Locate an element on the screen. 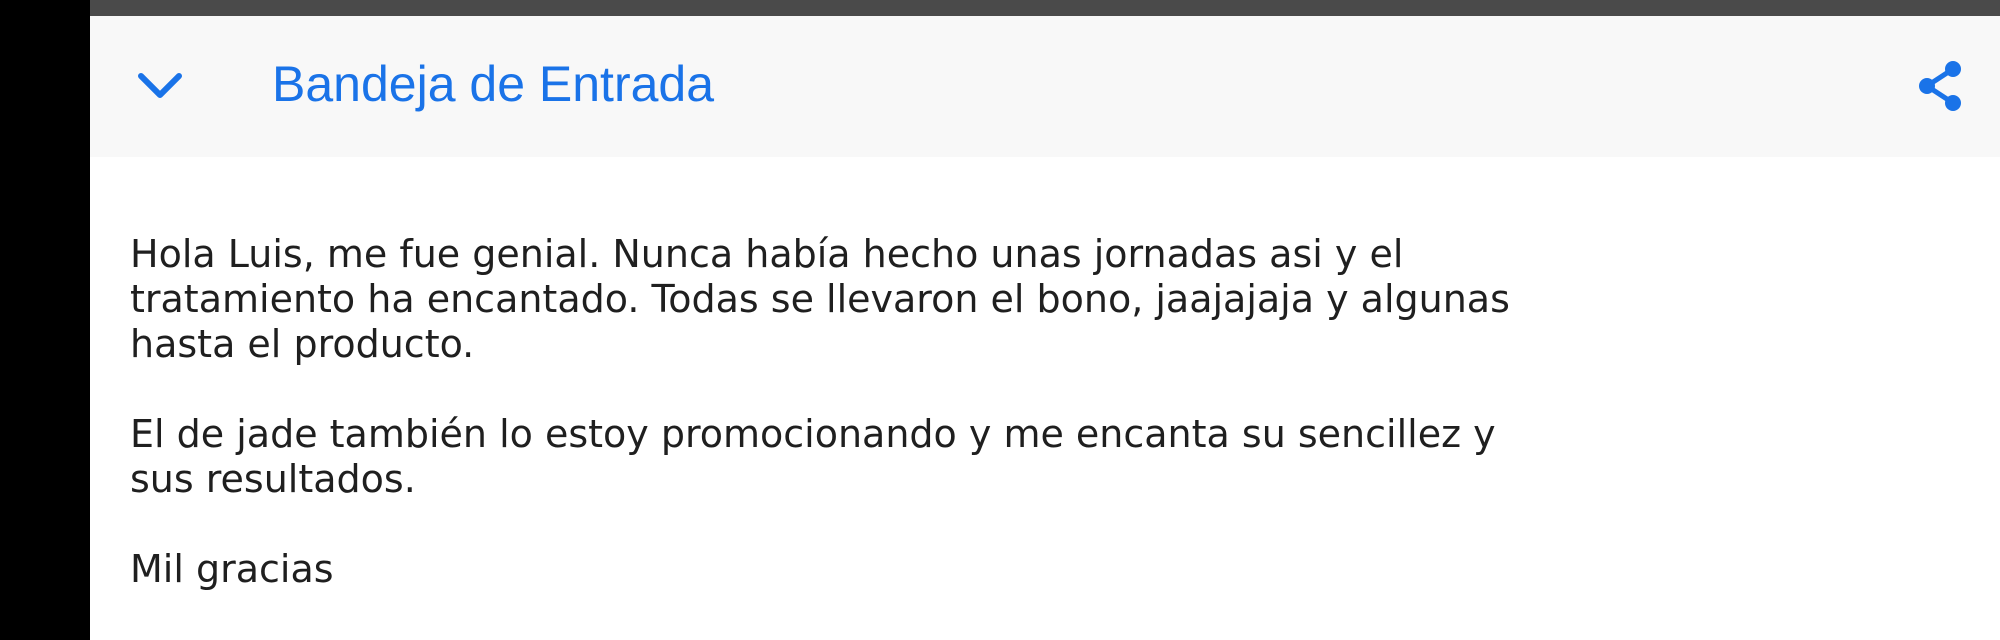 Image resolution: width=2000 pixels, height=640 pixels. share-icon is located at coordinates (1940, 86).